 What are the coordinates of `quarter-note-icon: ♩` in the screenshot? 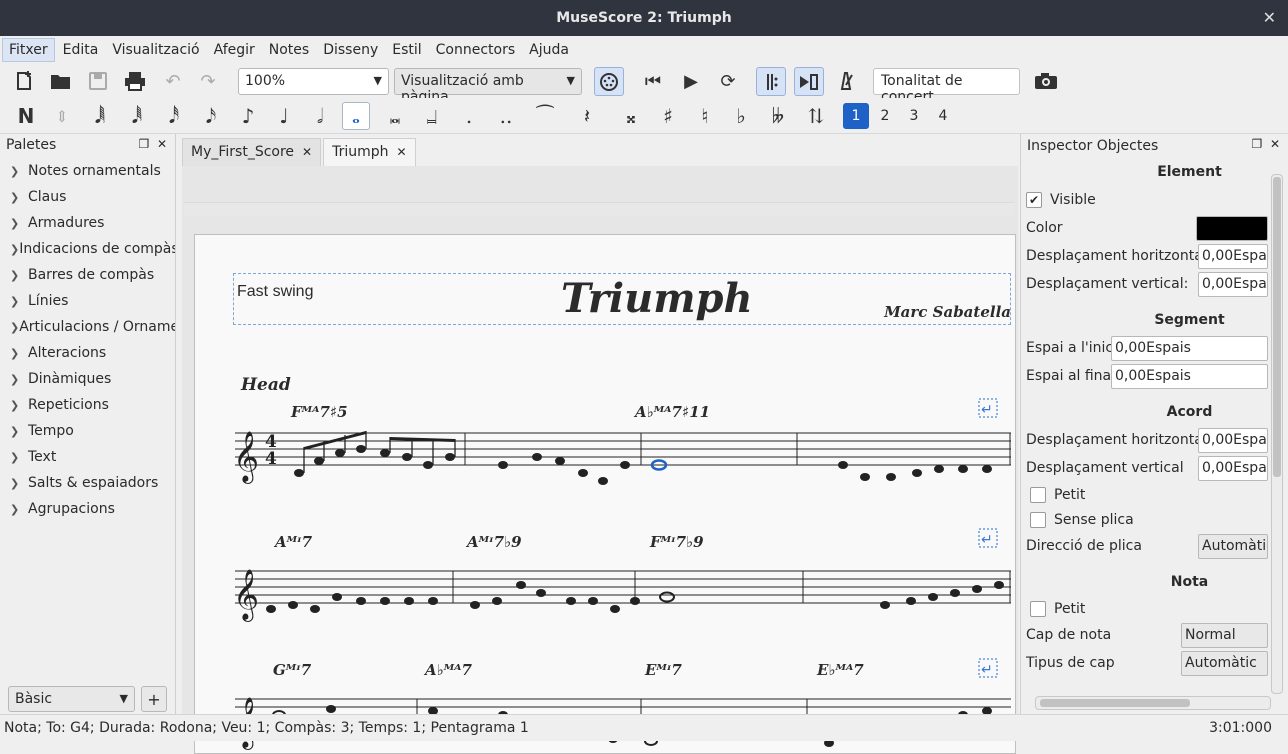 It's located at (284, 116).